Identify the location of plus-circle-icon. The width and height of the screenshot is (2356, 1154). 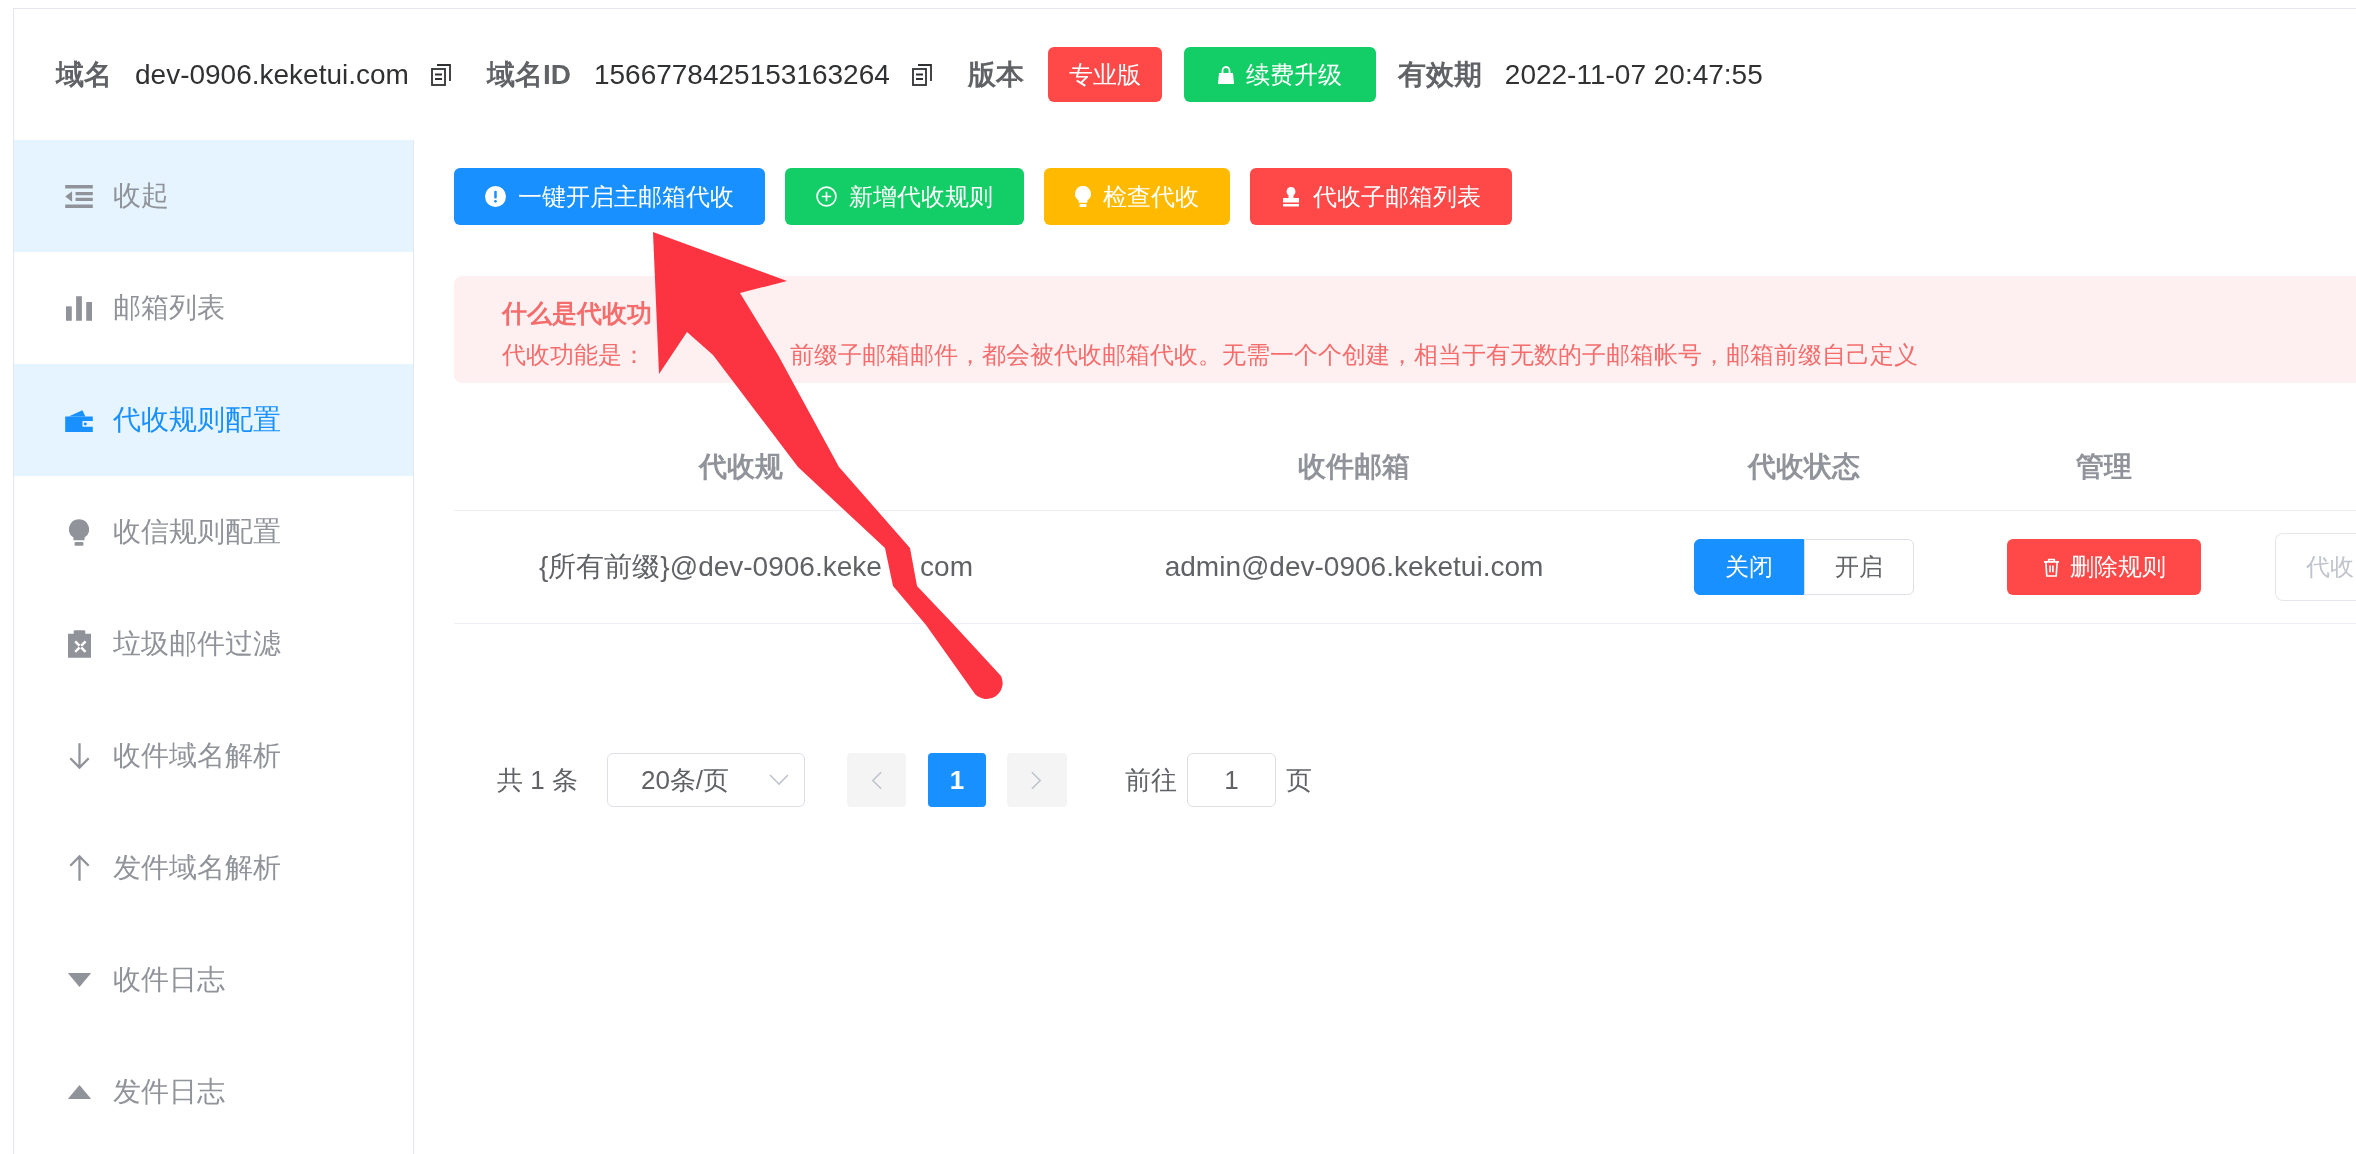
(826, 196).